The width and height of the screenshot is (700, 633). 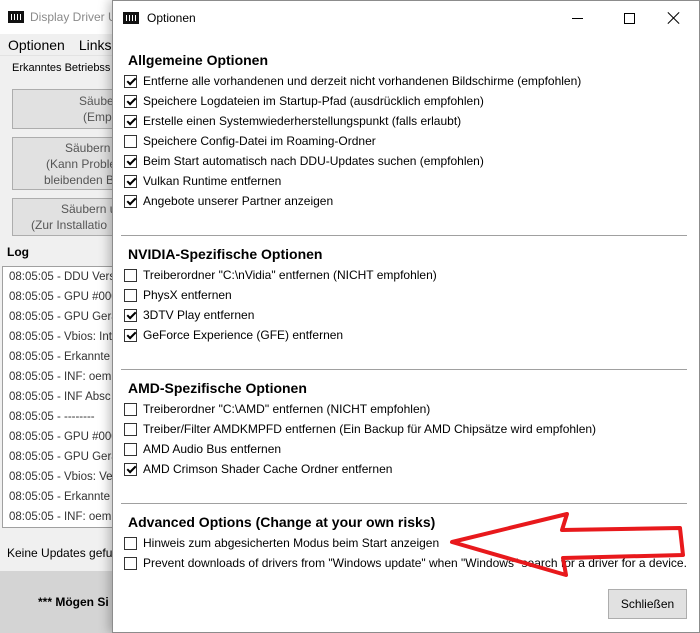 What do you see at coordinates (69, 225) in the screenshot?
I see `button-line: (Zur Installatio` at bounding box center [69, 225].